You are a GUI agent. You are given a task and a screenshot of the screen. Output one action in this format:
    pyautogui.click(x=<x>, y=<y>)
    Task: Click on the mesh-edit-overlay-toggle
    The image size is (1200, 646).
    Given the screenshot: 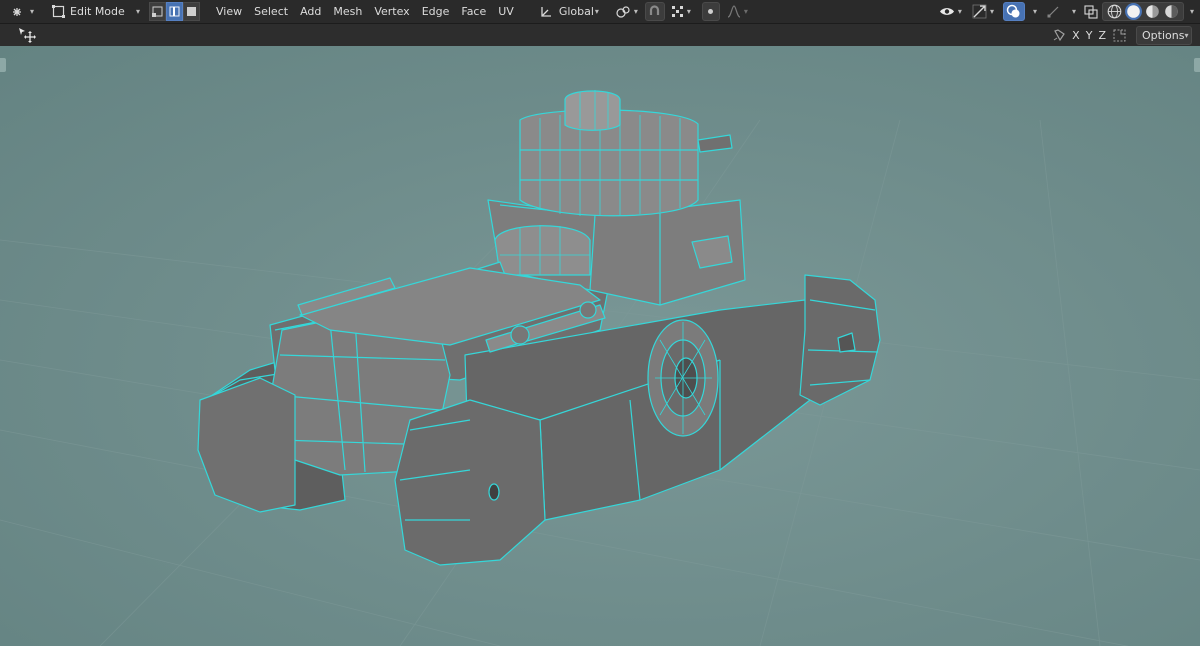 What is the action you would take?
    pyautogui.click(x=1053, y=11)
    